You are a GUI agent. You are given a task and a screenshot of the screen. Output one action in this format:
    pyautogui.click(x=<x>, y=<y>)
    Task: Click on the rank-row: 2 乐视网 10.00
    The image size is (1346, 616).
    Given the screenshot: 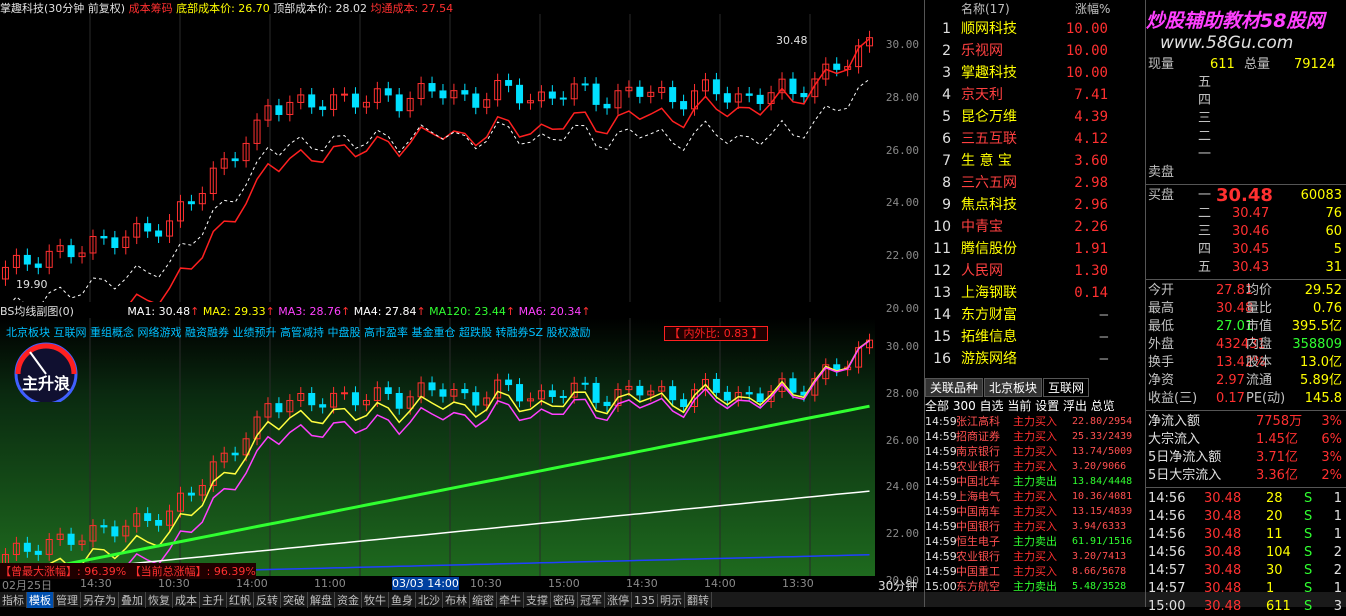 What is the action you would take?
    pyautogui.click(x=1035, y=51)
    